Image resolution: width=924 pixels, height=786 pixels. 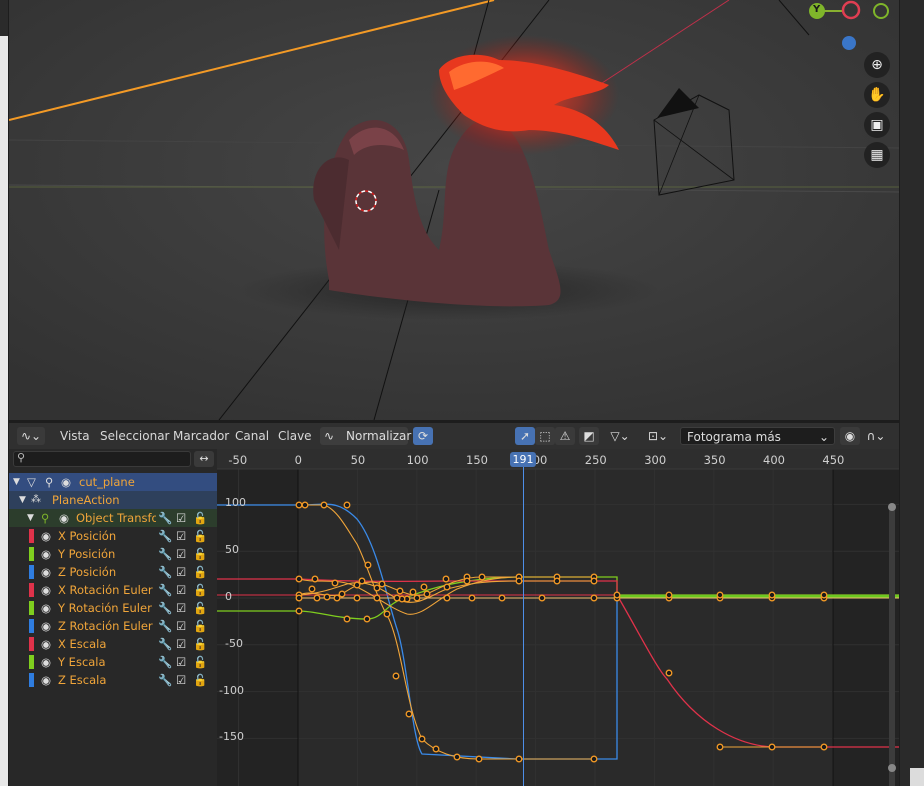 What do you see at coordinates (589, 436) in the screenshot?
I see `ghost-curves-icon: ◩` at bounding box center [589, 436].